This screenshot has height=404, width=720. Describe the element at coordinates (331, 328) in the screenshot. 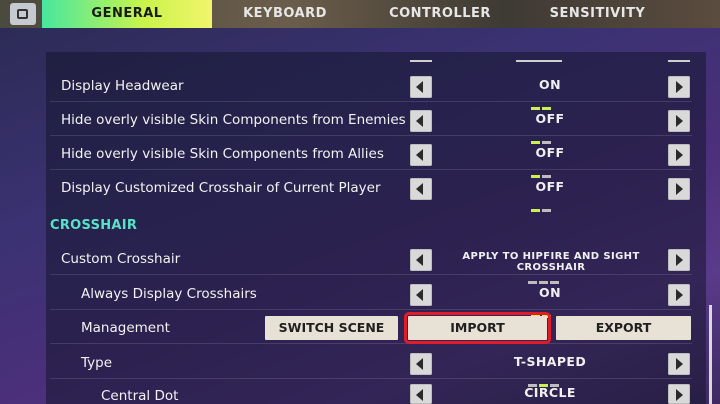

I see `switch-scene-button: SWITCH SCENE` at that location.